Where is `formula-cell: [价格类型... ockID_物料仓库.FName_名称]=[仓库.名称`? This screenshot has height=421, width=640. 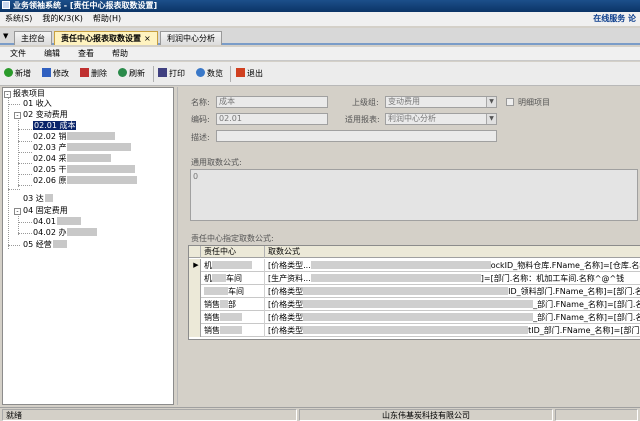 formula-cell: [价格类型... ockID_物料仓库.FName_名称]=[仓库.名称 is located at coordinates (452, 265).